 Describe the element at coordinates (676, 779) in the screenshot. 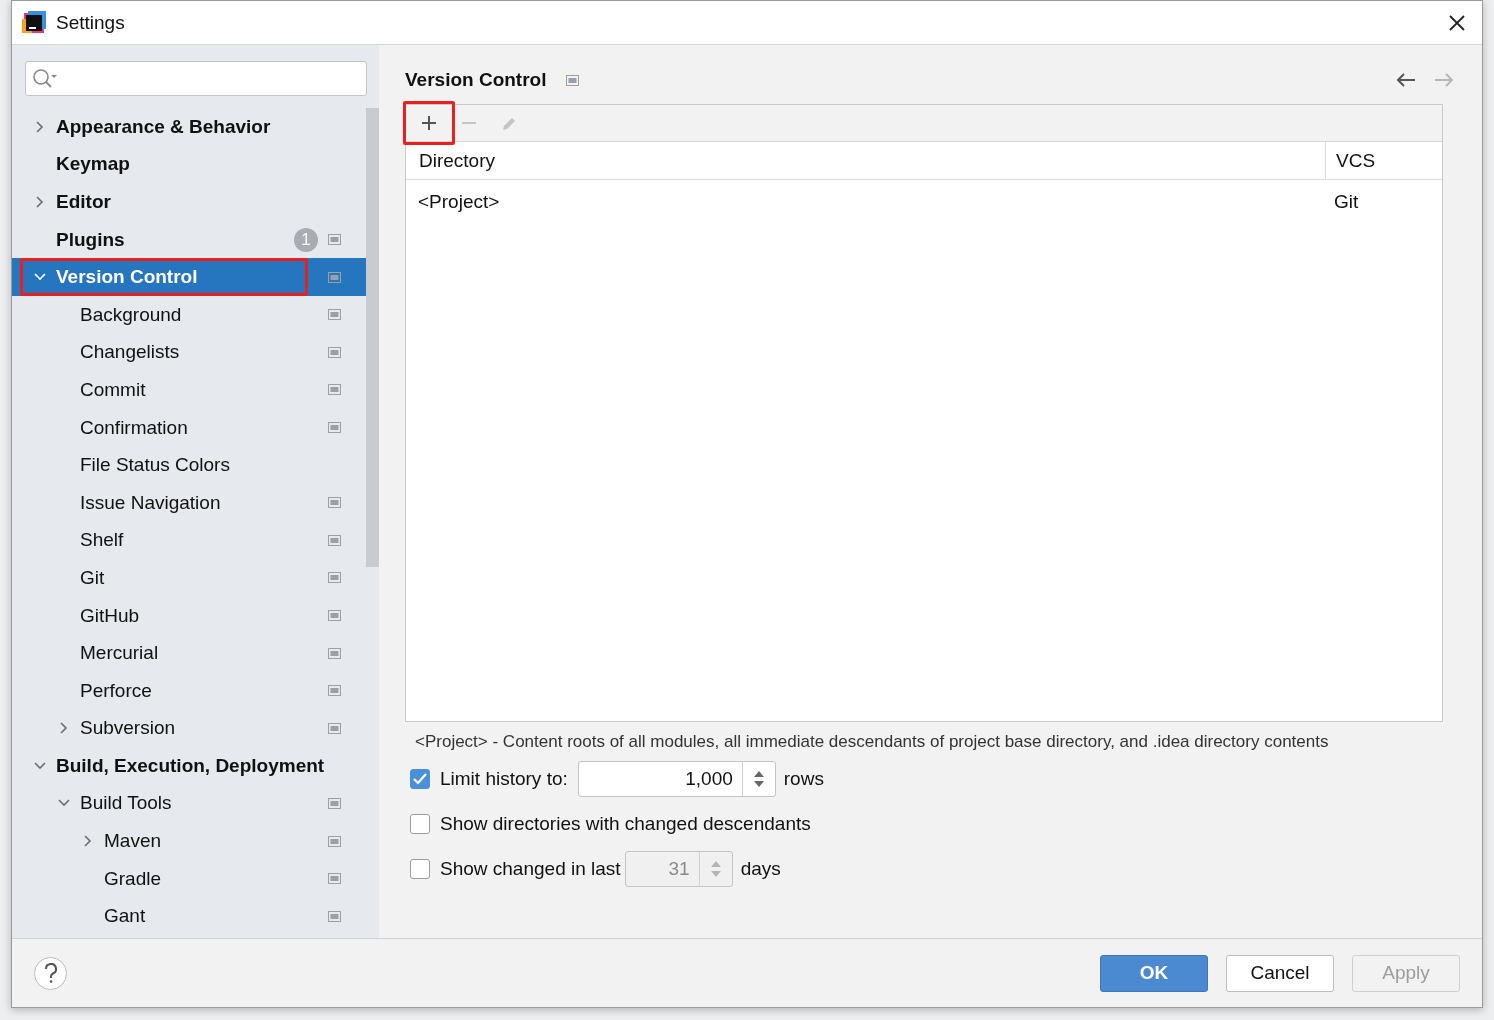

I see `number-field: 1,000` at that location.